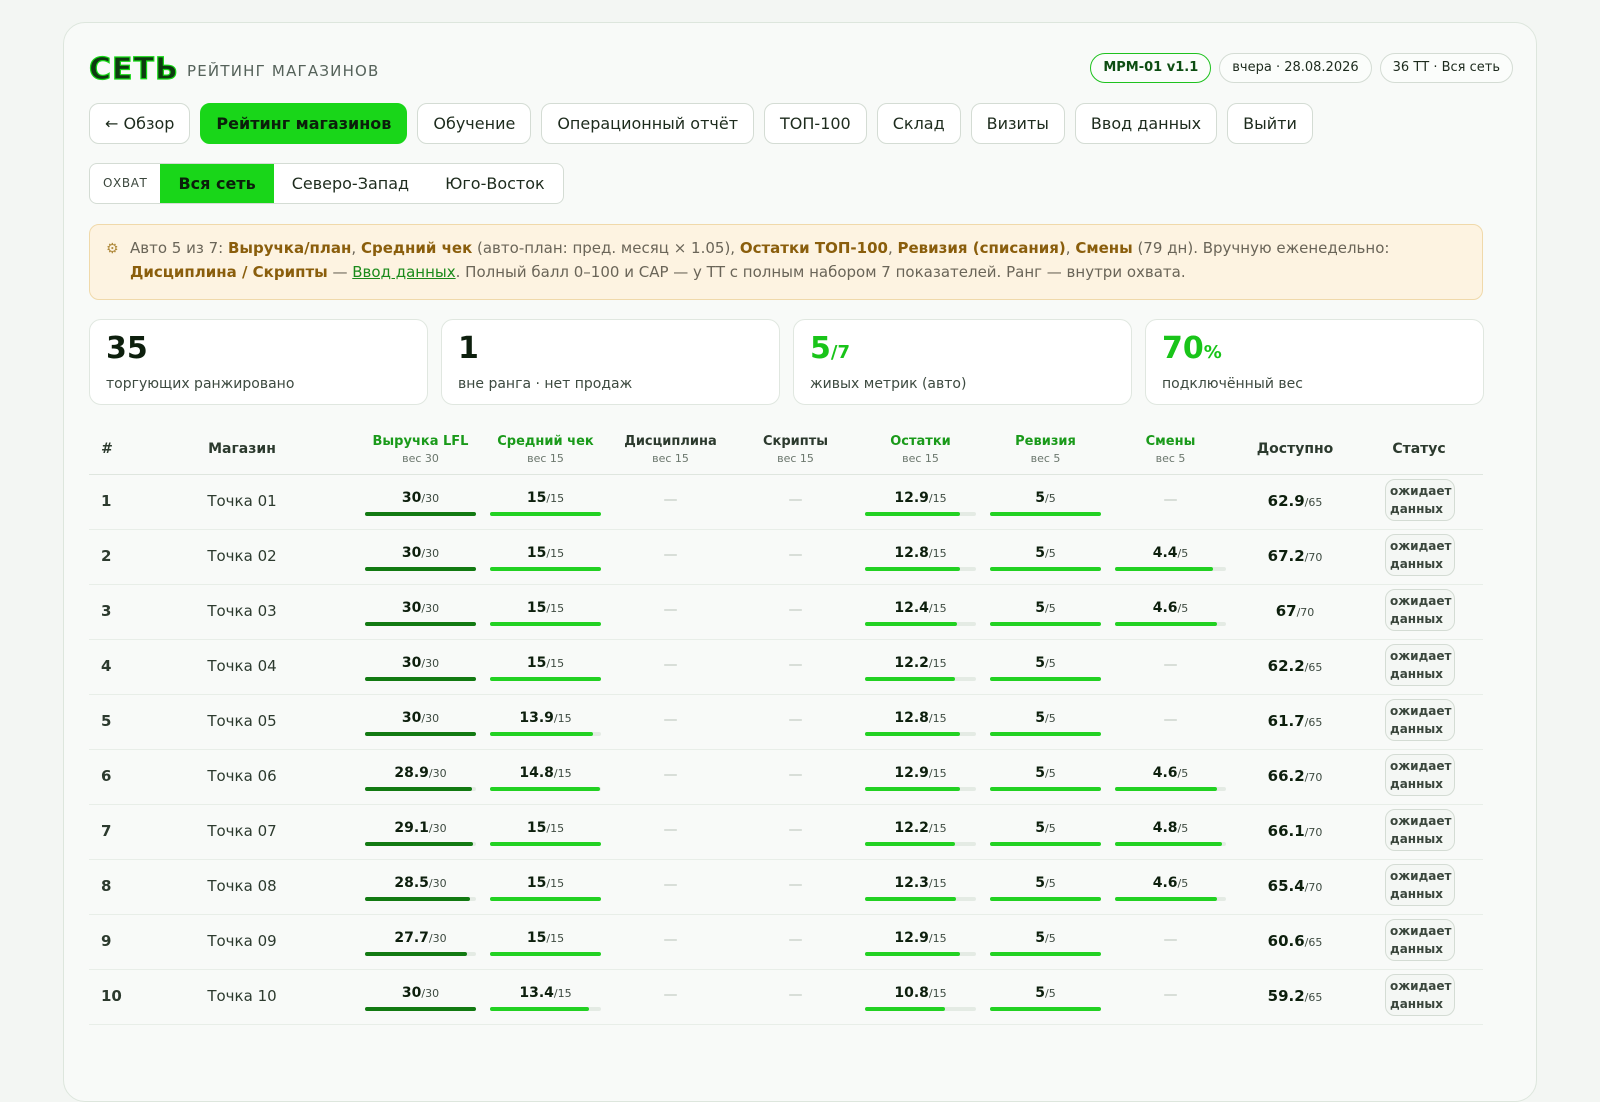 Image resolution: width=1600 pixels, height=1102 pixels. I want to click on metric-score: 30/30, so click(420, 614).